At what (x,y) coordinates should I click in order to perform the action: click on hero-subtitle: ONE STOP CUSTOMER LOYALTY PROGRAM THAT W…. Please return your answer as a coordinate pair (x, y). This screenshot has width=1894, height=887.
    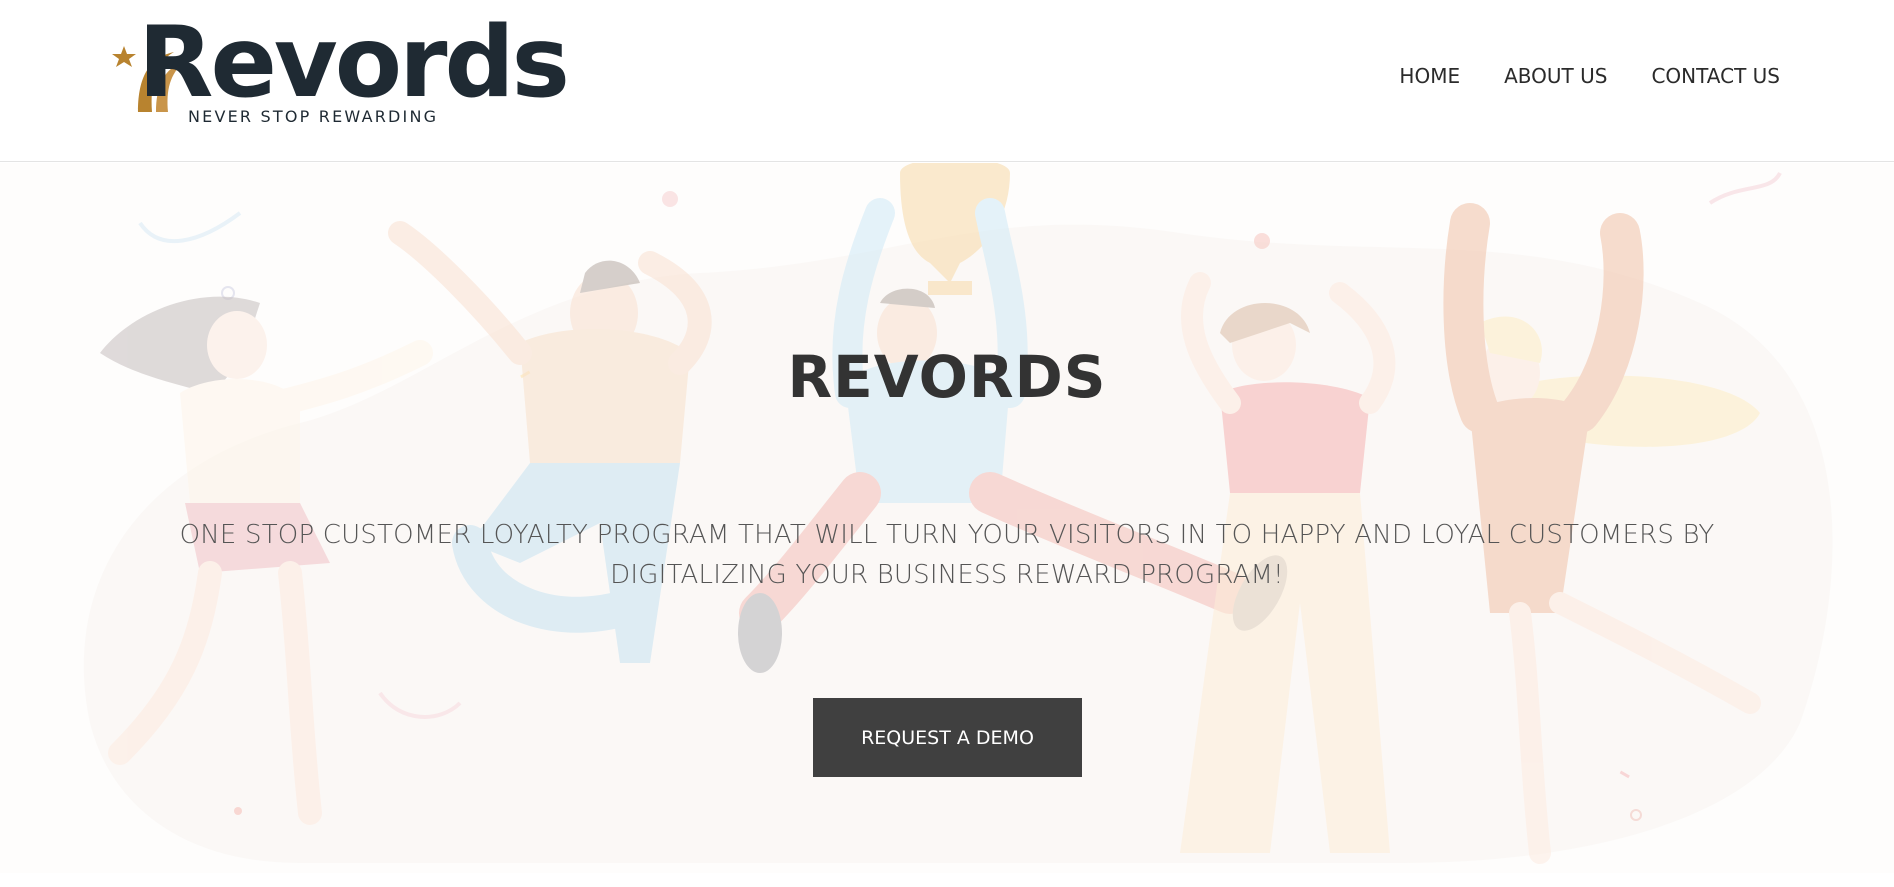
    Looking at the image, I should click on (947, 555).